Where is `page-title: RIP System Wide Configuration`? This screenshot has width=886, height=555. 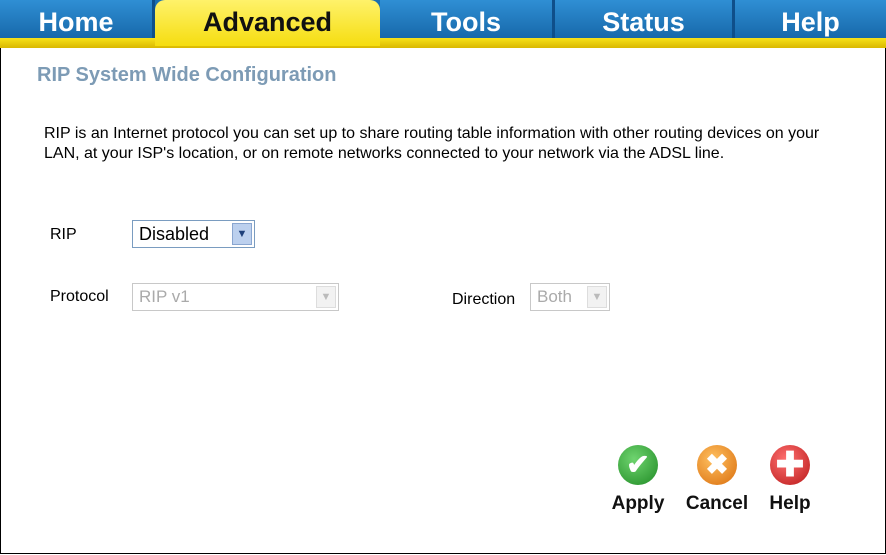
page-title: RIP System Wide Configuration is located at coordinates (187, 75).